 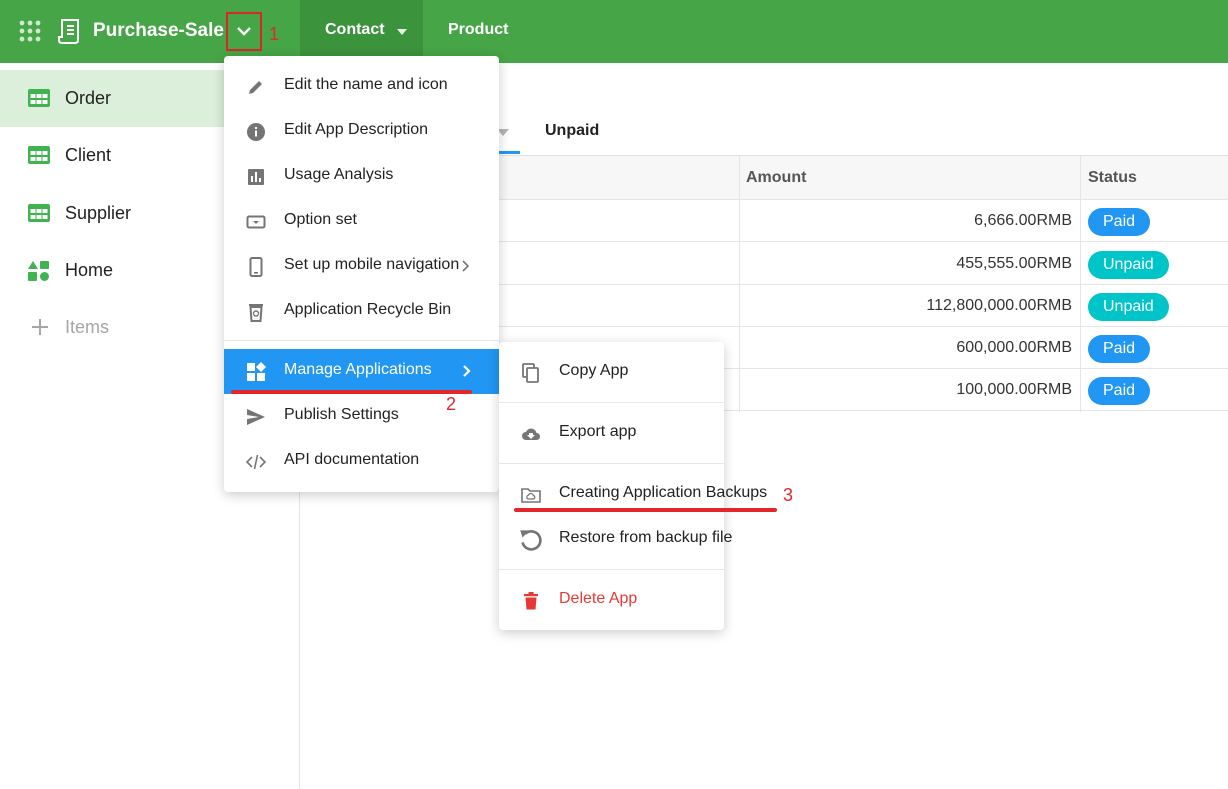 What do you see at coordinates (255, 87) in the screenshot?
I see `pencil-icon` at bounding box center [255, 87].